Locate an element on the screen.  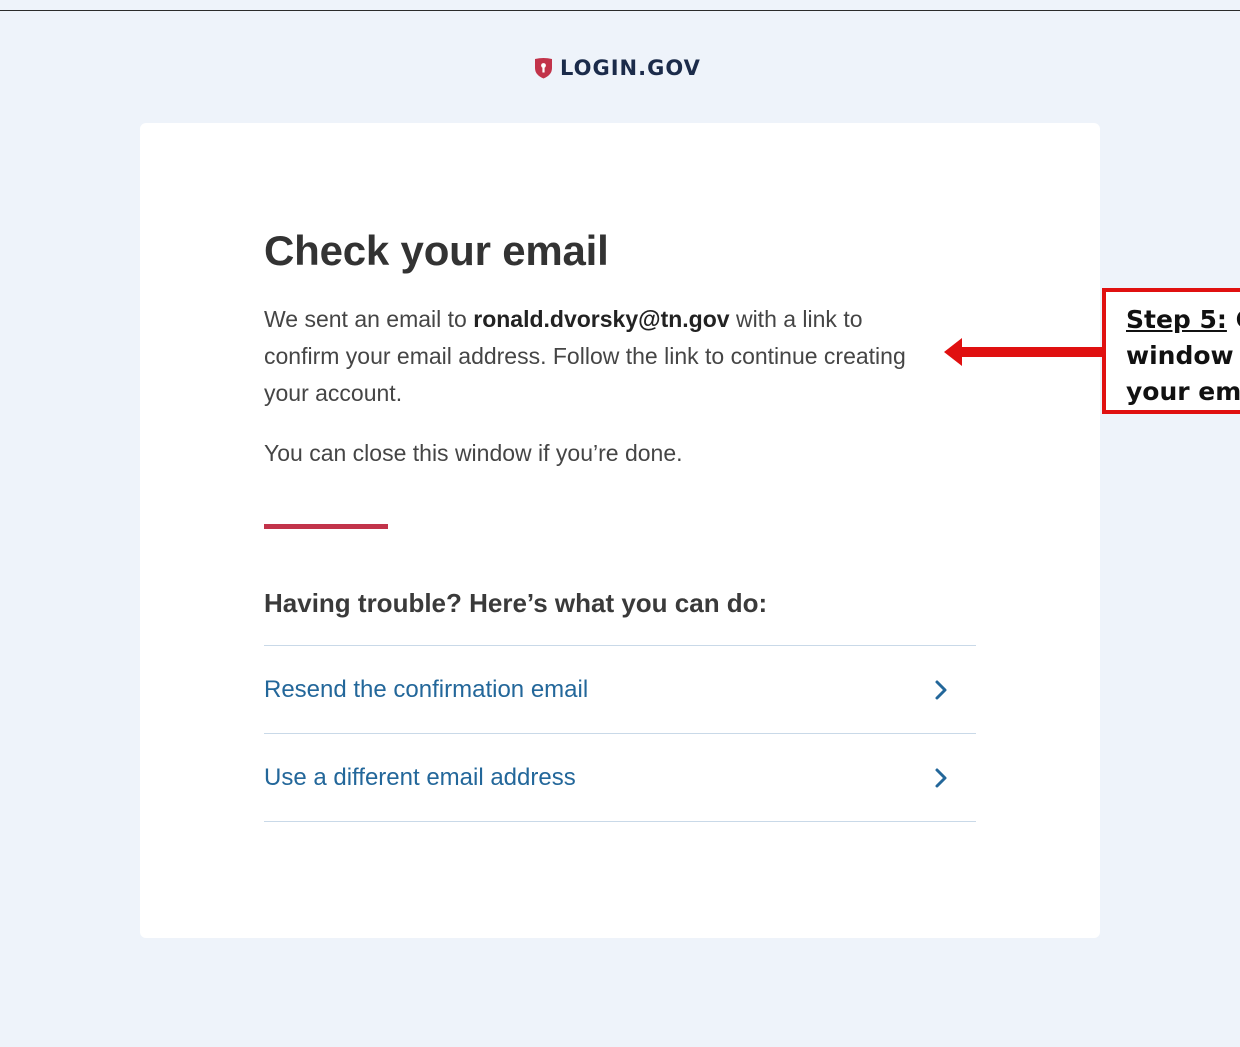
callout-line-1: Step 5: C is located at coordinates (1183, 320).